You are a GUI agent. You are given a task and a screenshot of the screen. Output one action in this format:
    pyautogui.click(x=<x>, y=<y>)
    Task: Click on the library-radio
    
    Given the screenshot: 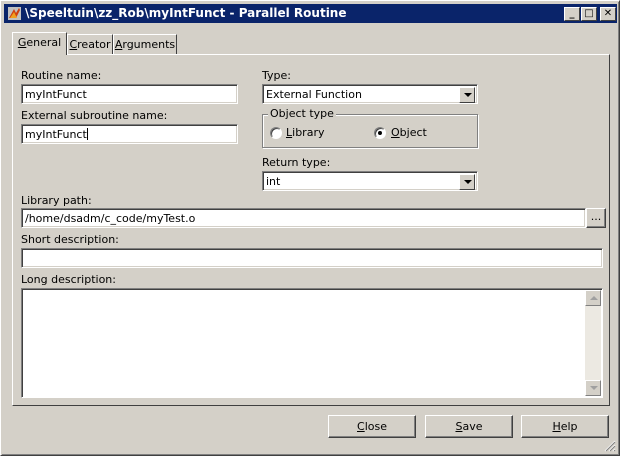 What is the action you would take?
    pyautogui.click(x=276, y=133)
    